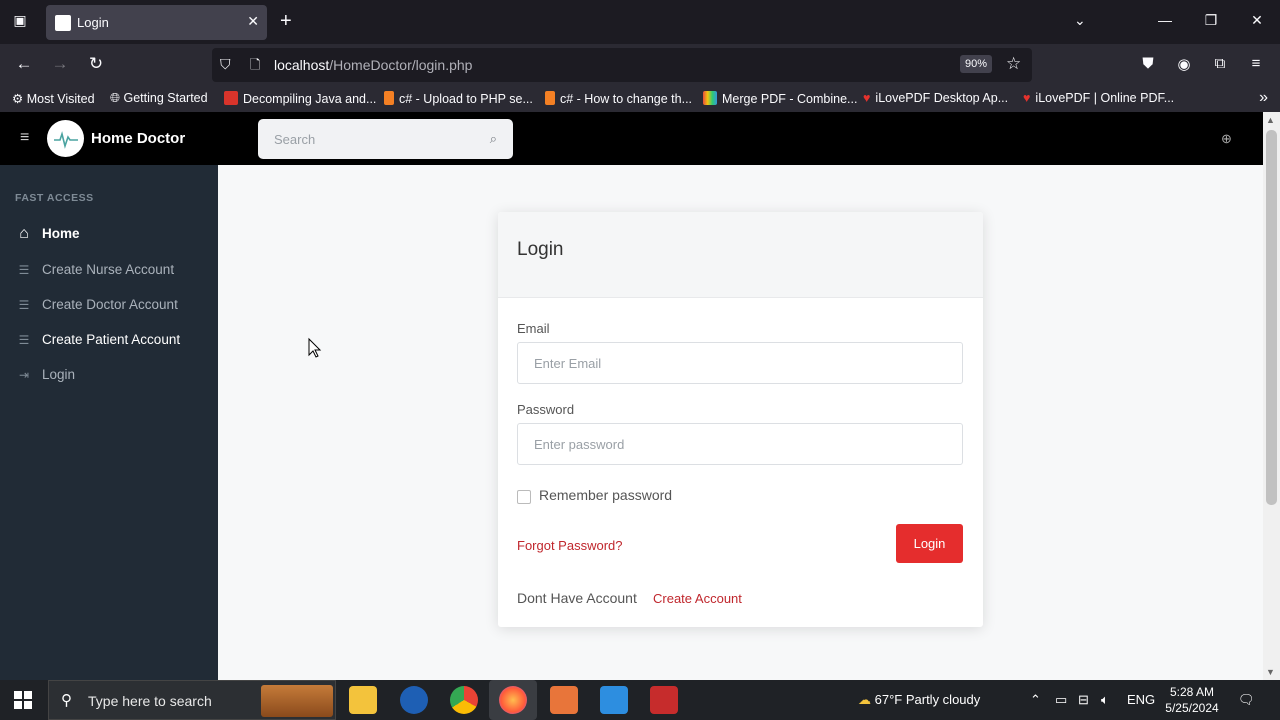 This screenshot has width=1280, height=720. What do you see at coordinates (60, 65) in the screenshot?
I see `forward-icon: →` at bounding box center [60, 65].